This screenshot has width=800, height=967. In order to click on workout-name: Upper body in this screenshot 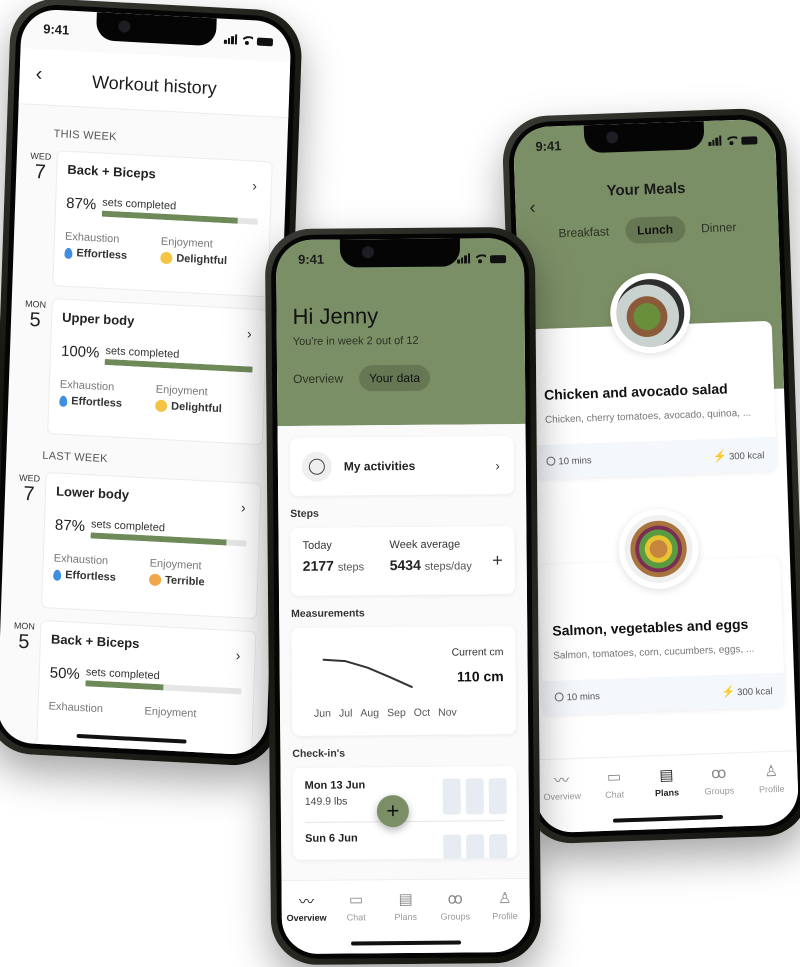, I will do `click(98, 319)`.